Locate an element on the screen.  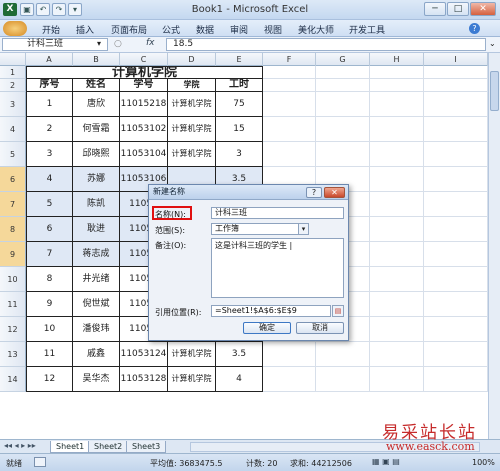
scope-dropdown-icon: ▾ is located at coordinates (303, 229).